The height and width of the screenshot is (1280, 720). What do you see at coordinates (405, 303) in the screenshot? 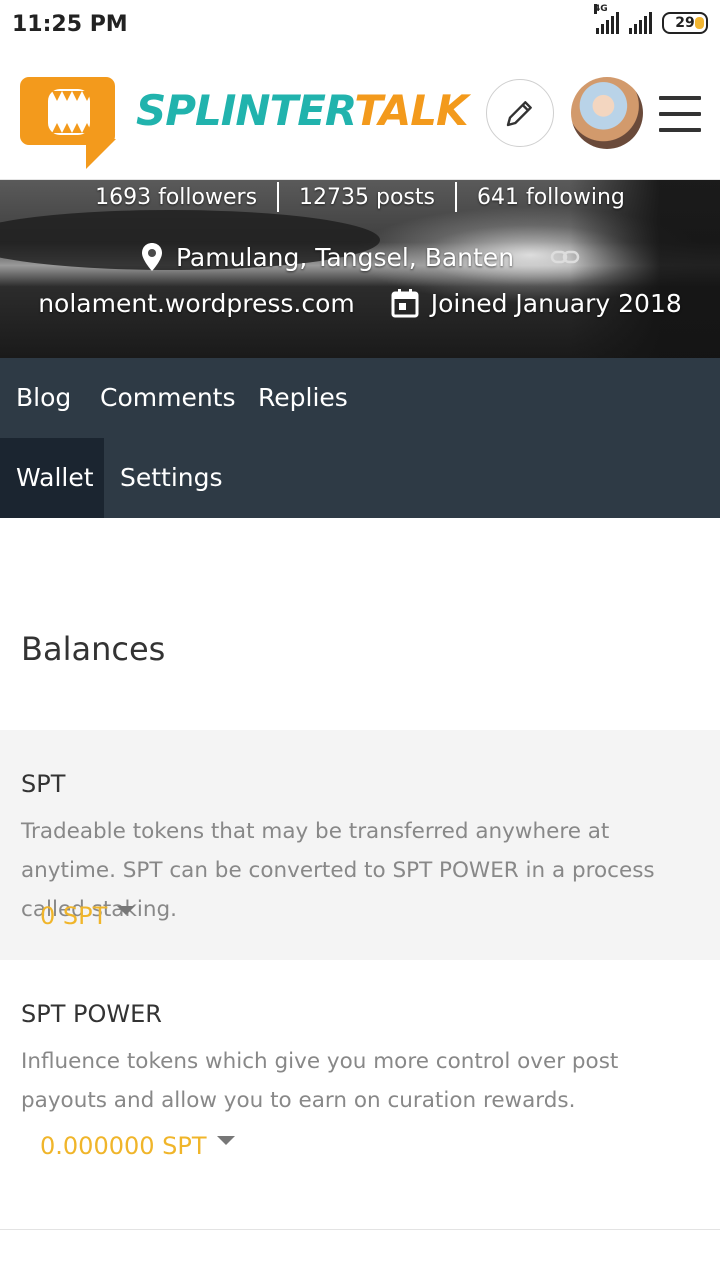
I see `calendar-icon` at bounding box center [405, 303].